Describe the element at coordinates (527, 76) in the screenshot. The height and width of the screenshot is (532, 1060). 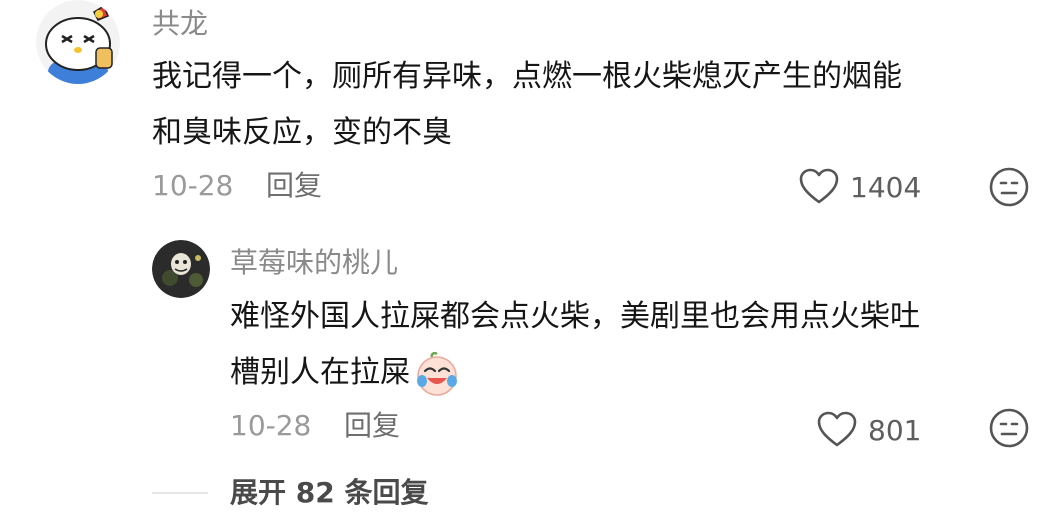
I see `comment-text-line-1: 我记得一个，厕所有异味，点燃一根火柴熄灭产生的烟能` at that location.